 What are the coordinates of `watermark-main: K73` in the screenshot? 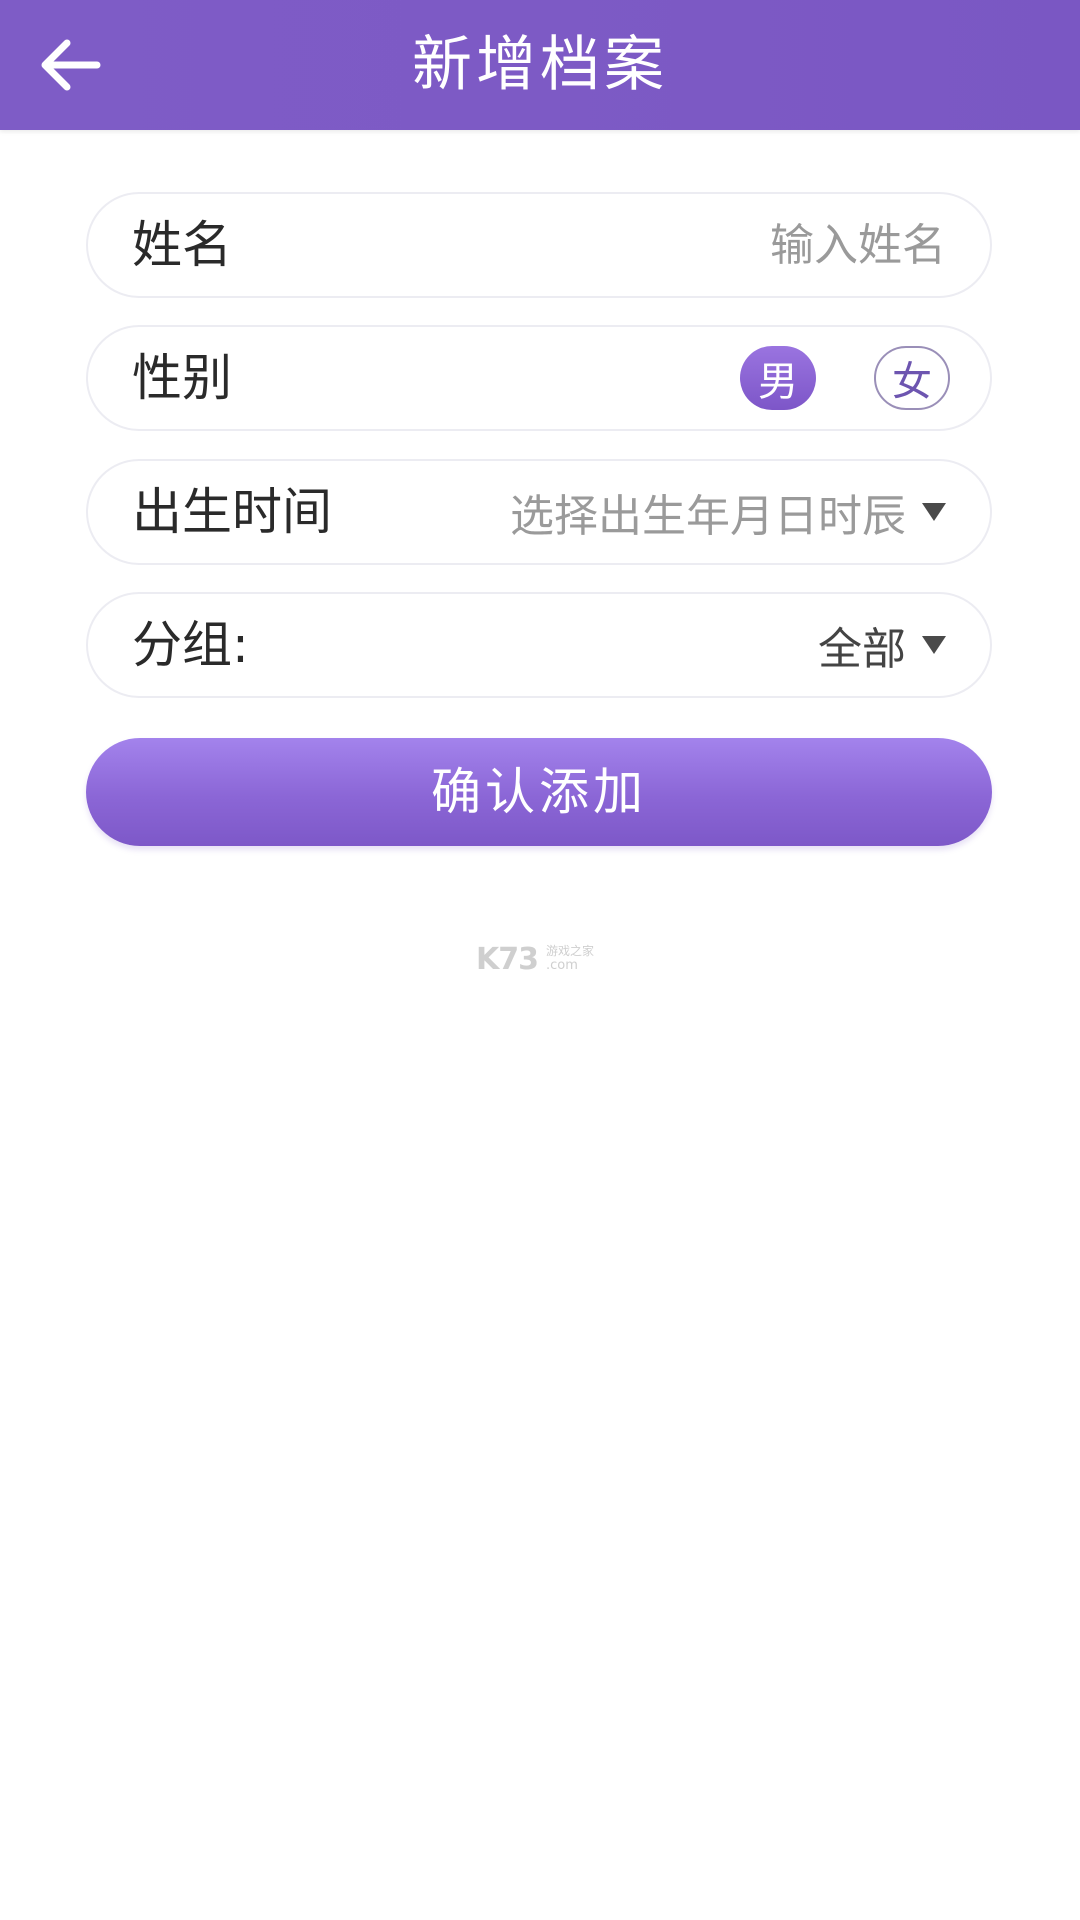 It's located at (507, 959).